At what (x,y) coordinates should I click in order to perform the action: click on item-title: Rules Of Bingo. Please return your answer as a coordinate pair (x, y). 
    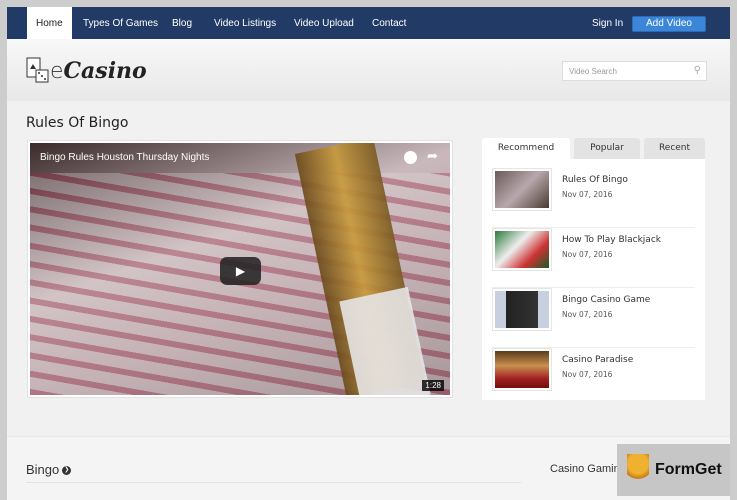
    Looking at the image, I should click on (595, 180).